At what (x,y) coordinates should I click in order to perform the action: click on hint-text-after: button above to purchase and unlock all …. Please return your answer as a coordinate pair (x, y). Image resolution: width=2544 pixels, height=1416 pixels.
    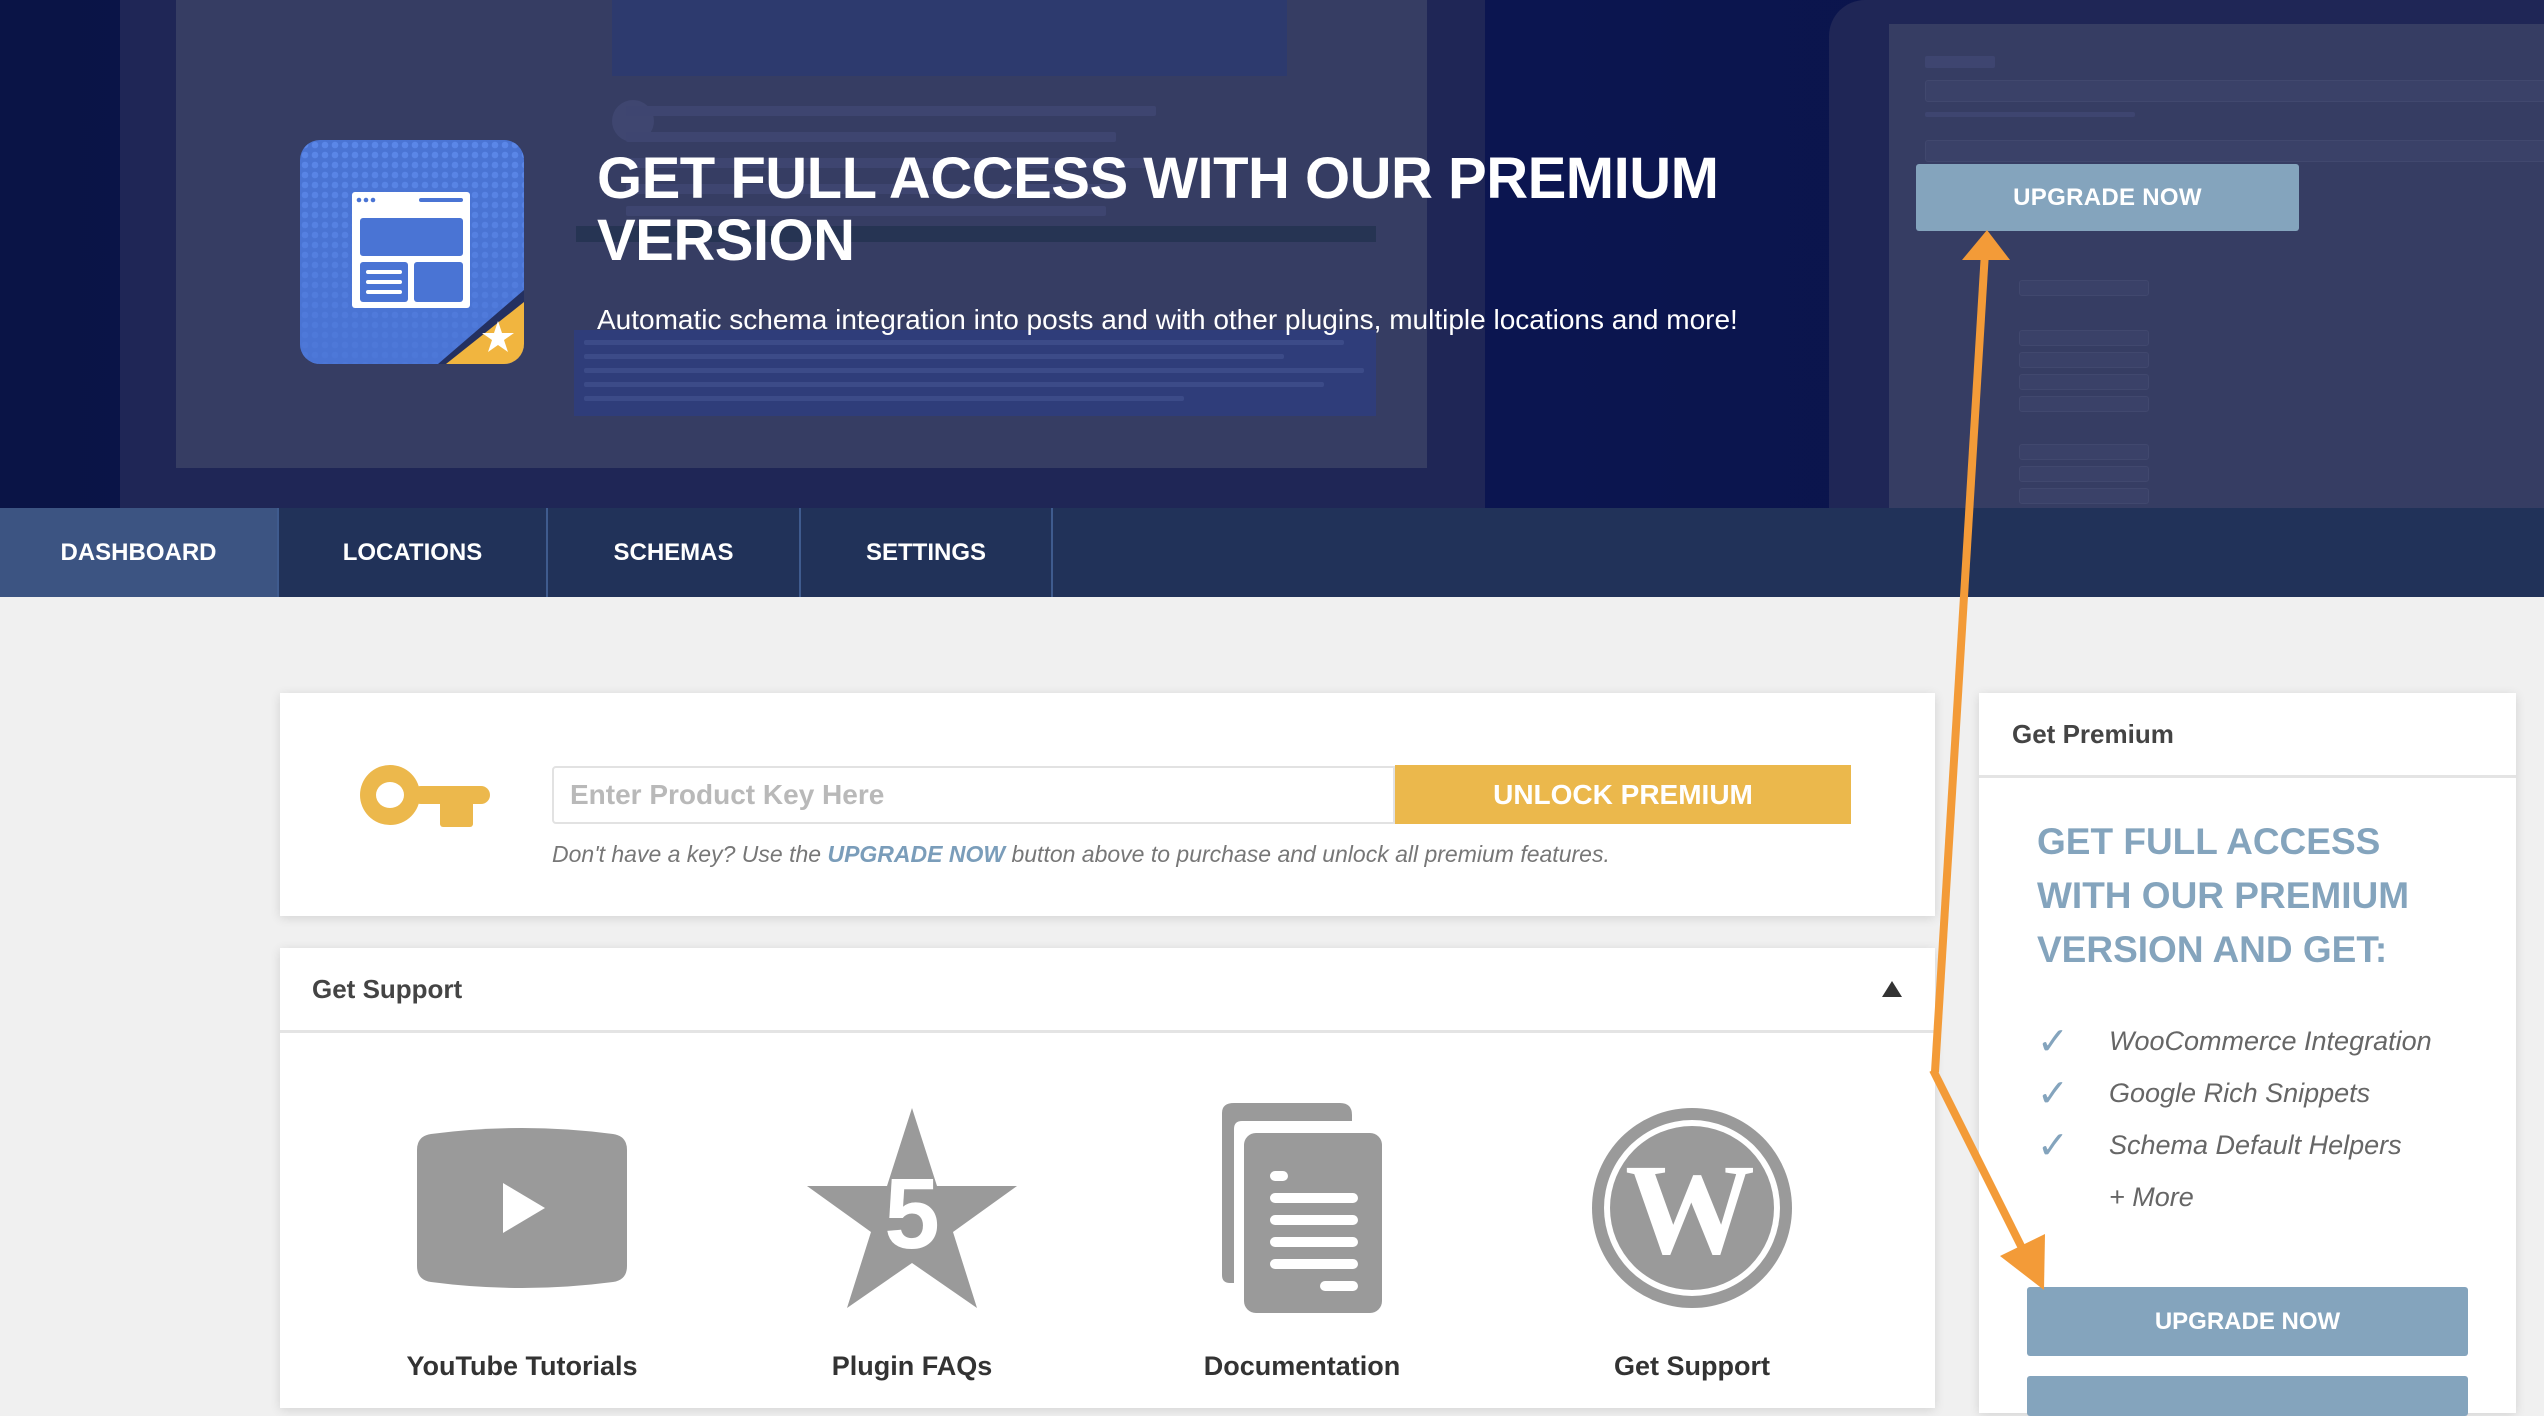
    Looking at the image, I should click on (1307, 854).